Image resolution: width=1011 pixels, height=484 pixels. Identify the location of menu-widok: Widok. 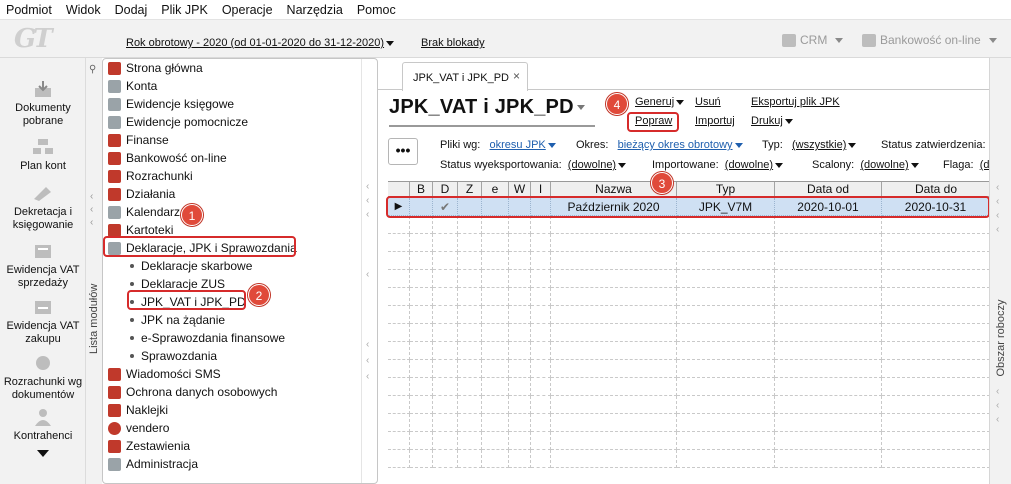
(83, 10).